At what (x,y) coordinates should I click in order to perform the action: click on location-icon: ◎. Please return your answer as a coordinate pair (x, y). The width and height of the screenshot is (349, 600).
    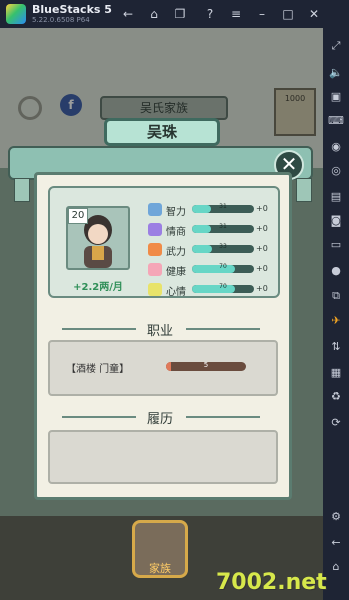
    Looking at the image, I should click on (336, 170).